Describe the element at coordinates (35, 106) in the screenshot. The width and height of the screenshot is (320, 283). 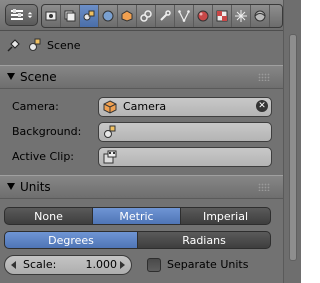
I see `camera-label: Camera:` at that location.